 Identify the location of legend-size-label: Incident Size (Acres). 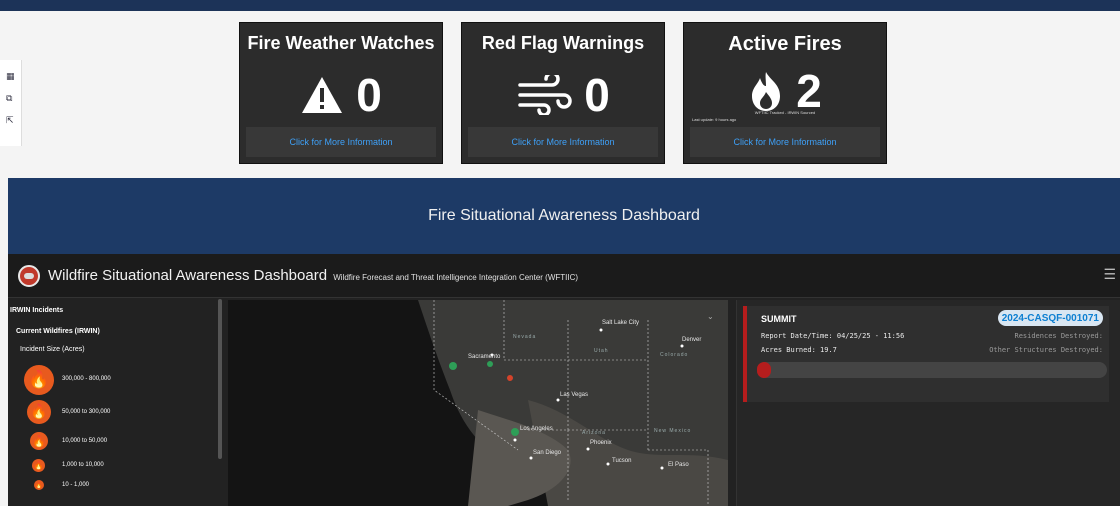
(52, 349).